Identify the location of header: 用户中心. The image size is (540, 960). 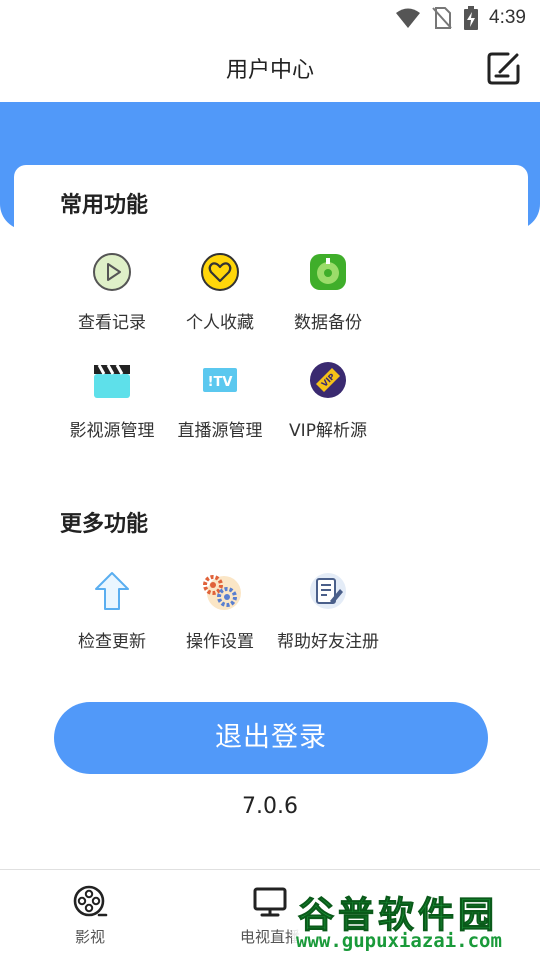
(270, 69).